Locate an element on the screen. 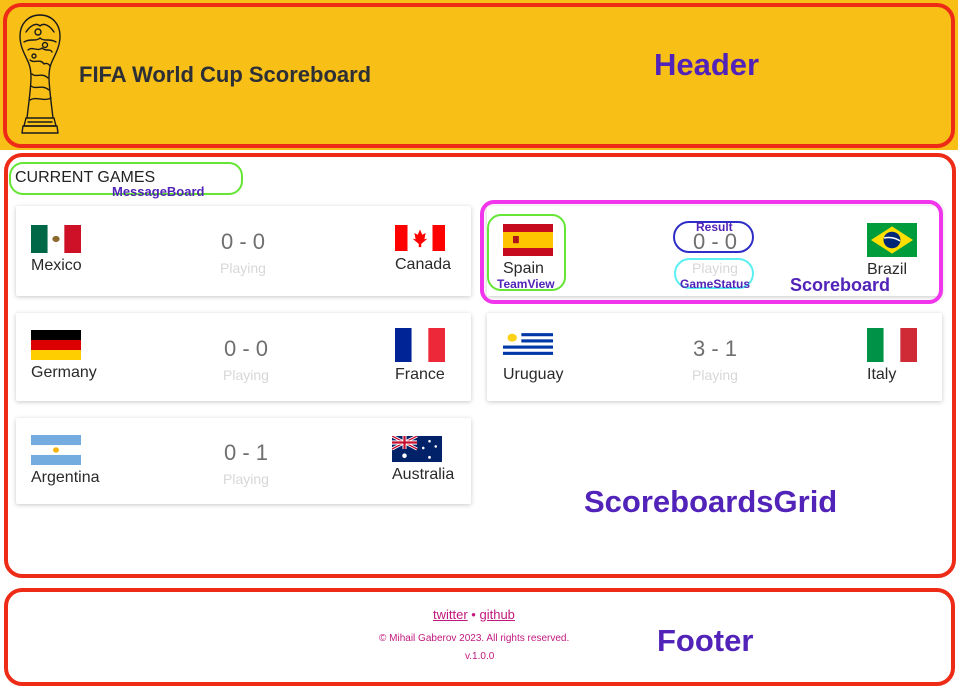 The height and width of the screenshot is (698, 958). footer-annotation-label: Footer is located at coordinates (705, 640).